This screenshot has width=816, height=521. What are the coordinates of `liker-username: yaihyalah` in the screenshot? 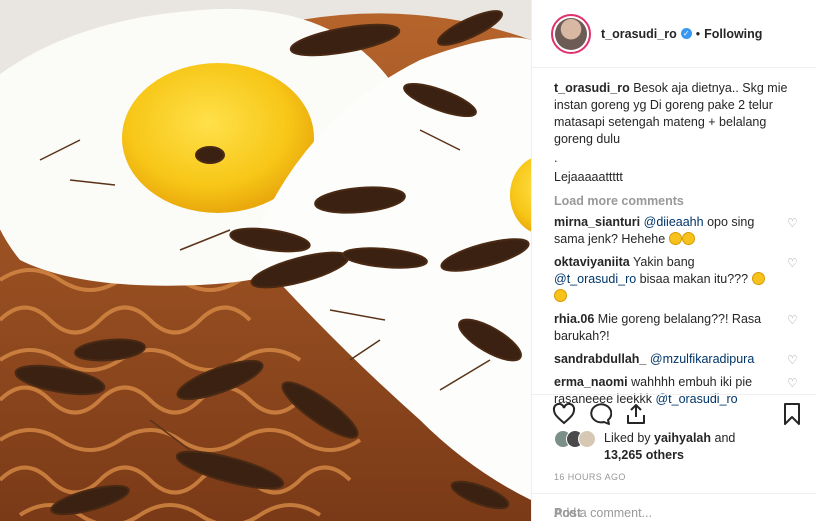 It's located at (682, 438).